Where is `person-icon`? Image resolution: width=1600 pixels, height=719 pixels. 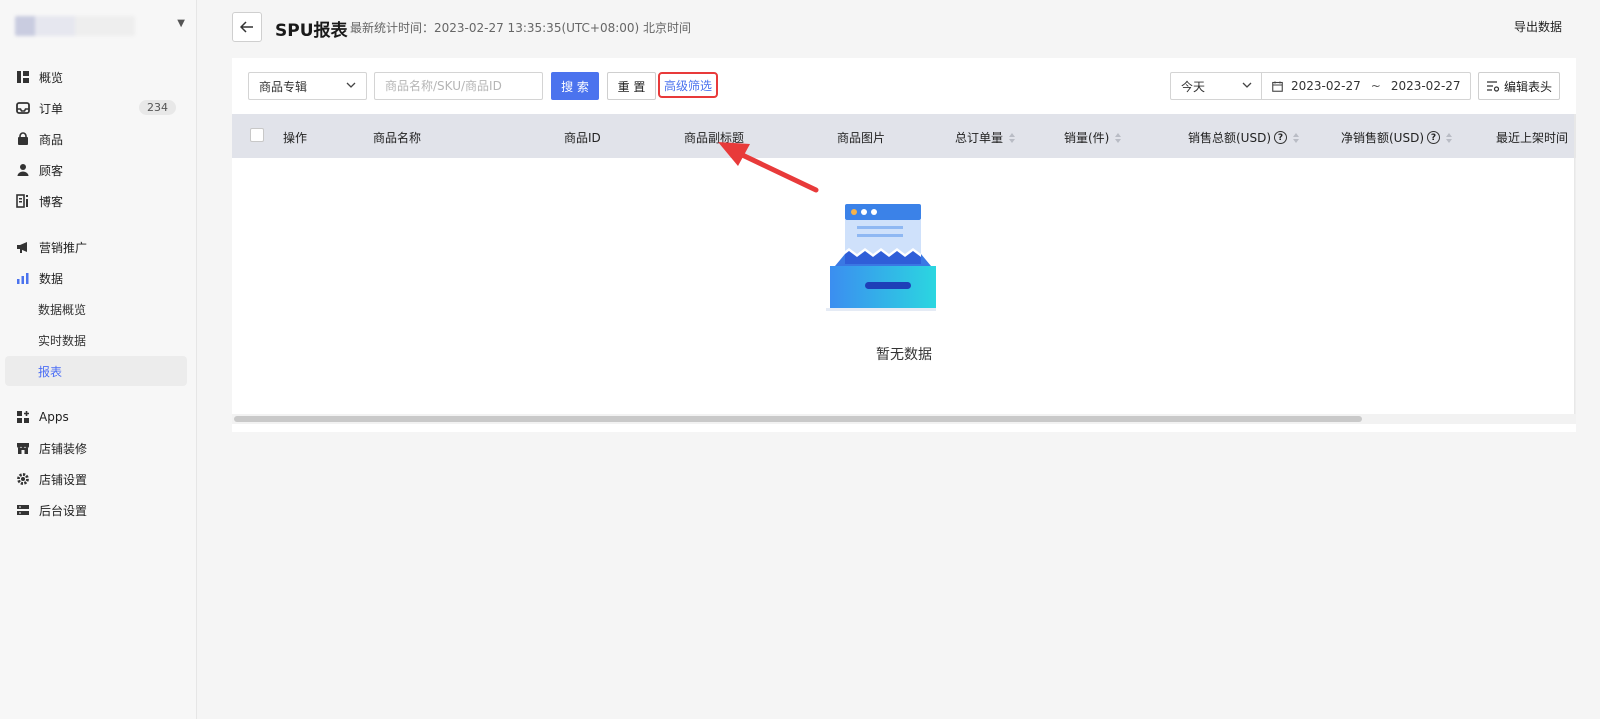
person-icon is located at coordinates (23, 170).